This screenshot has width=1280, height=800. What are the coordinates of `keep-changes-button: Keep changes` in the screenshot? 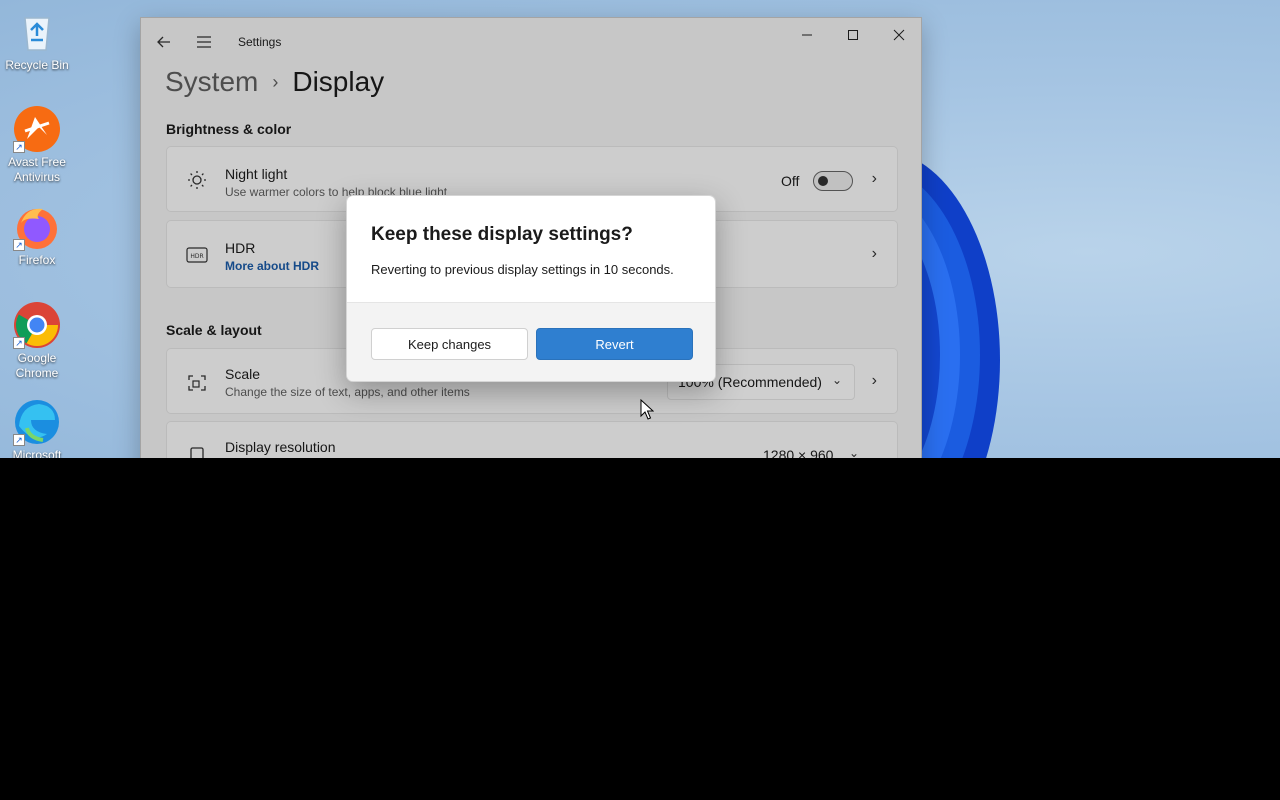 It's located at (449, 344).